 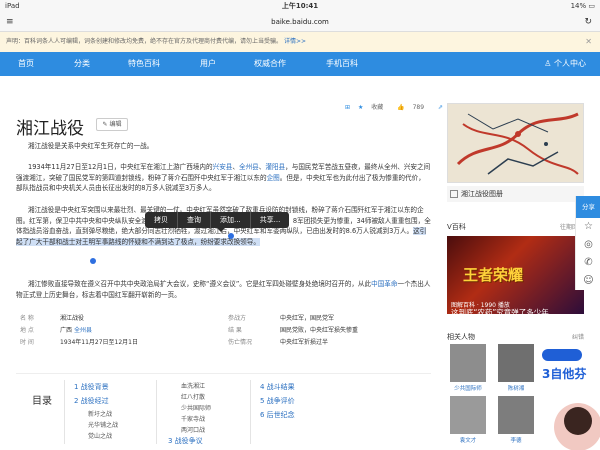 I want to click on toc-item: 6 后世纪念, so click(x=277, y=415).